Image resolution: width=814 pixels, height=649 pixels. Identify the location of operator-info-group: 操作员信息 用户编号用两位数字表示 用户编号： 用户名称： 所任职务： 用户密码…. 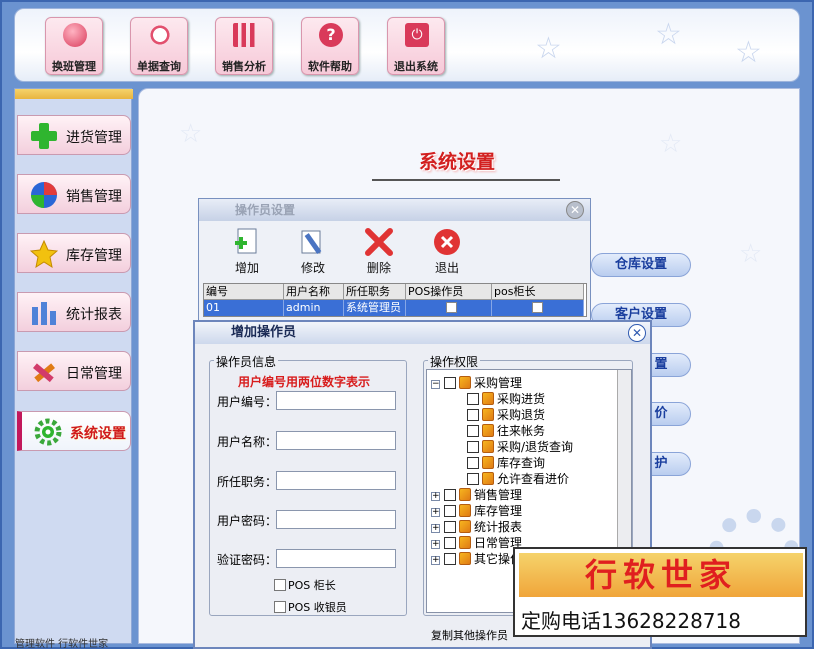
(308, 484).